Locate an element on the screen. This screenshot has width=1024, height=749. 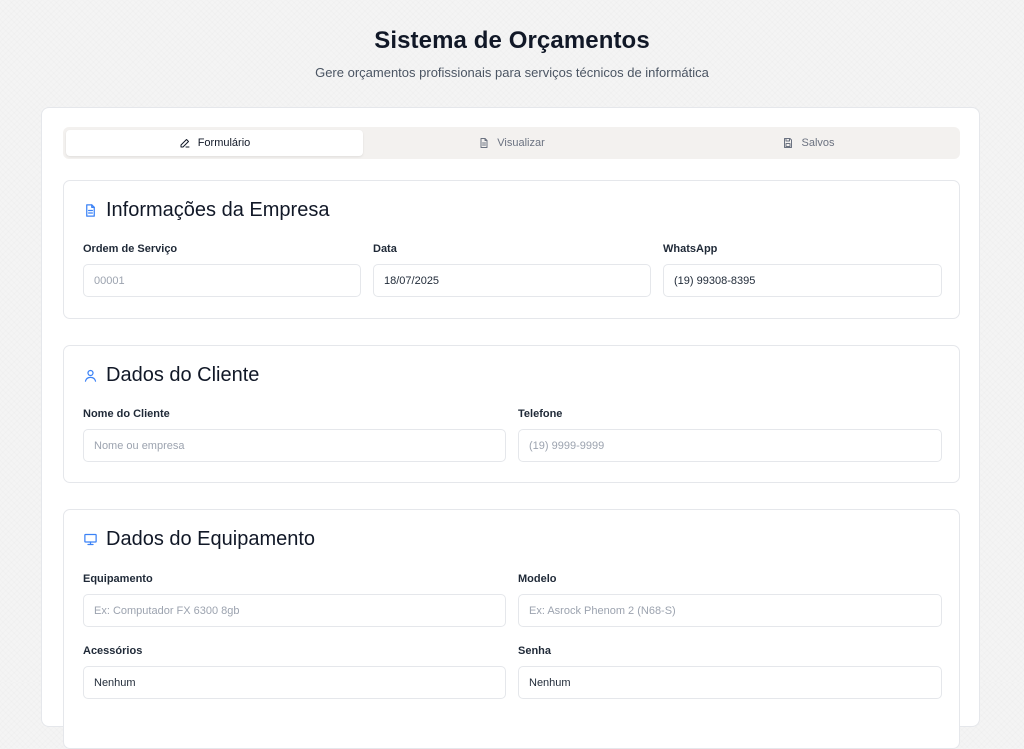
date-input: 18/07/2025 is located at coordinates (512, 280).